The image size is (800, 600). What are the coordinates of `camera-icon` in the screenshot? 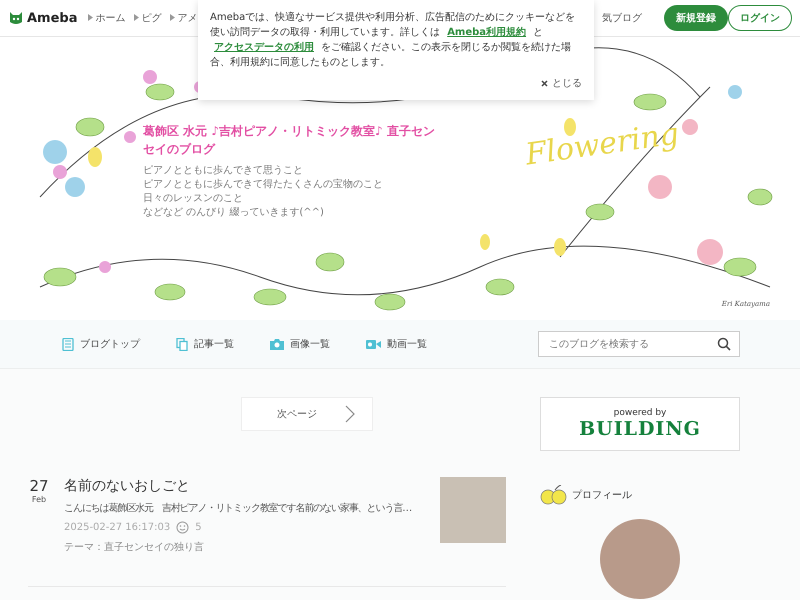 It's located at (277, 344).